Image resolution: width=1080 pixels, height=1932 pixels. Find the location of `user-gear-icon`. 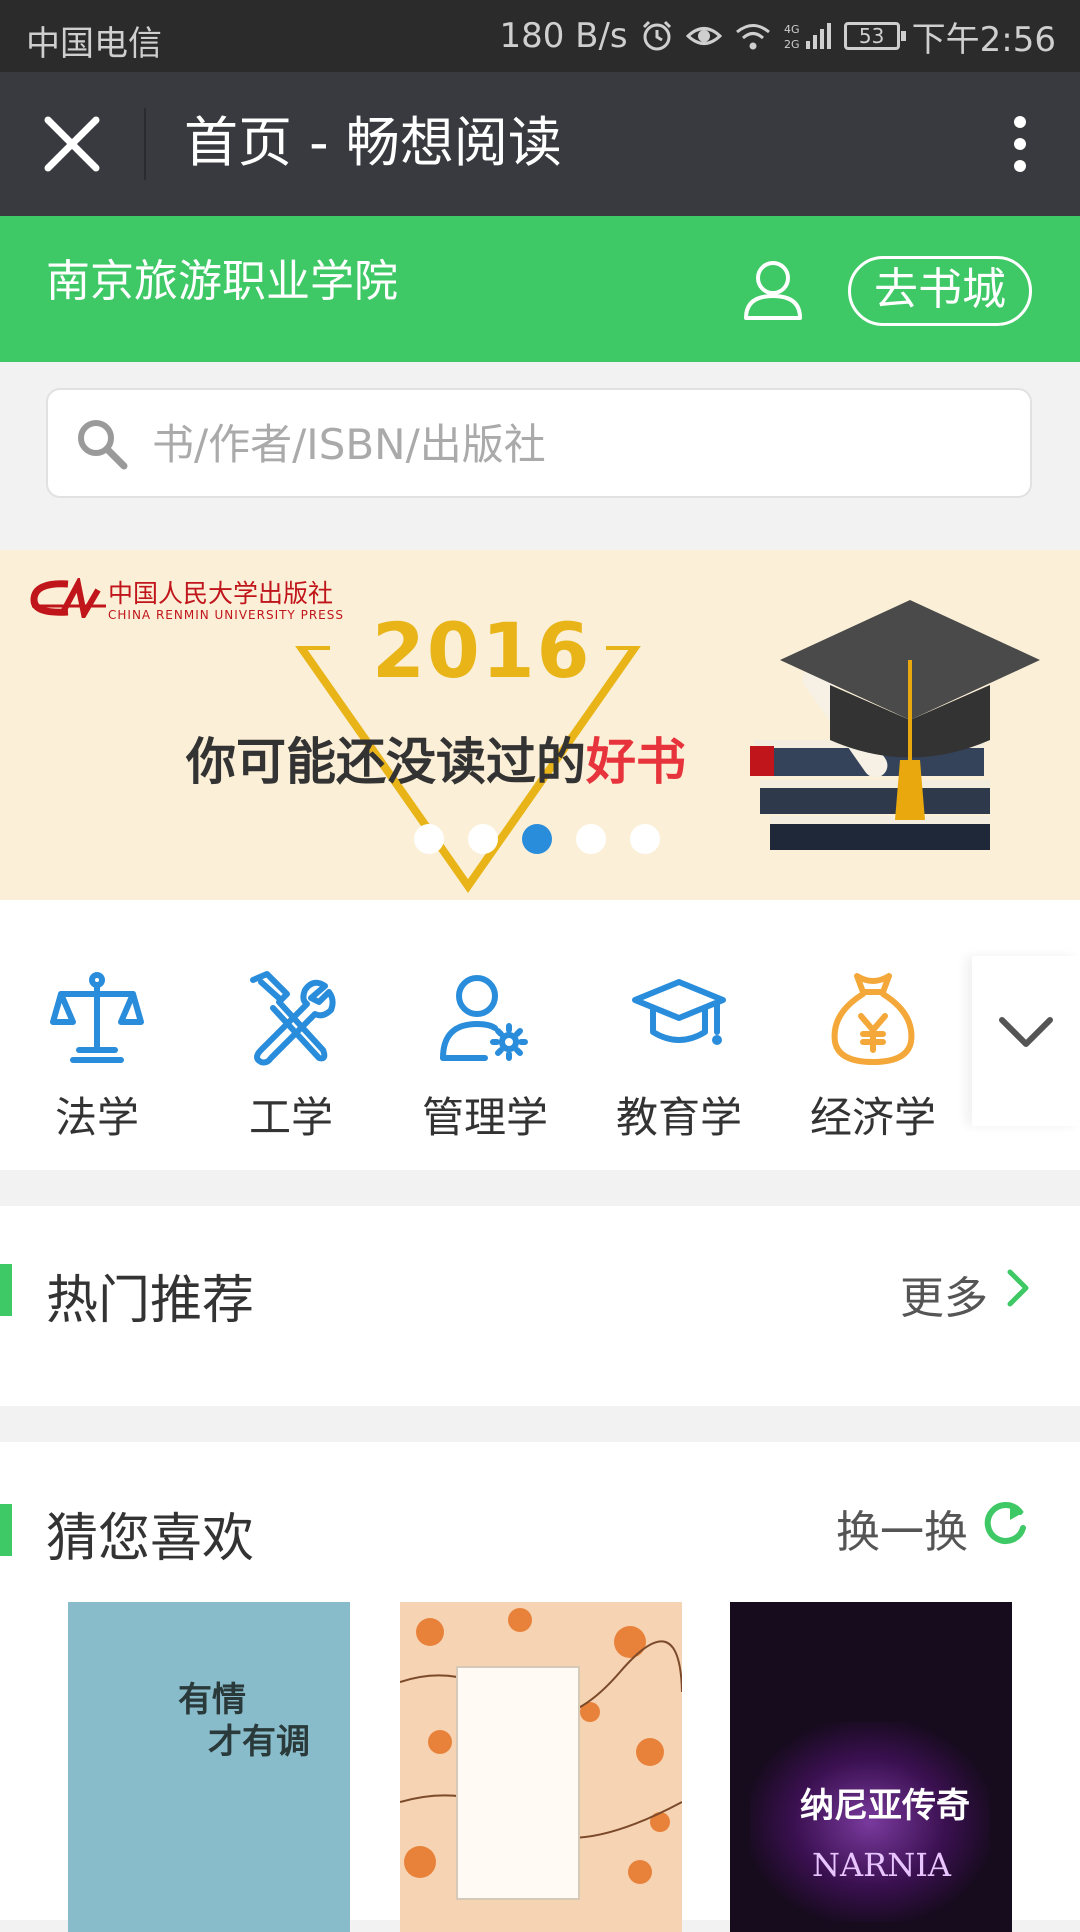

user-gear-icon is located at coordinates (484, 1018).